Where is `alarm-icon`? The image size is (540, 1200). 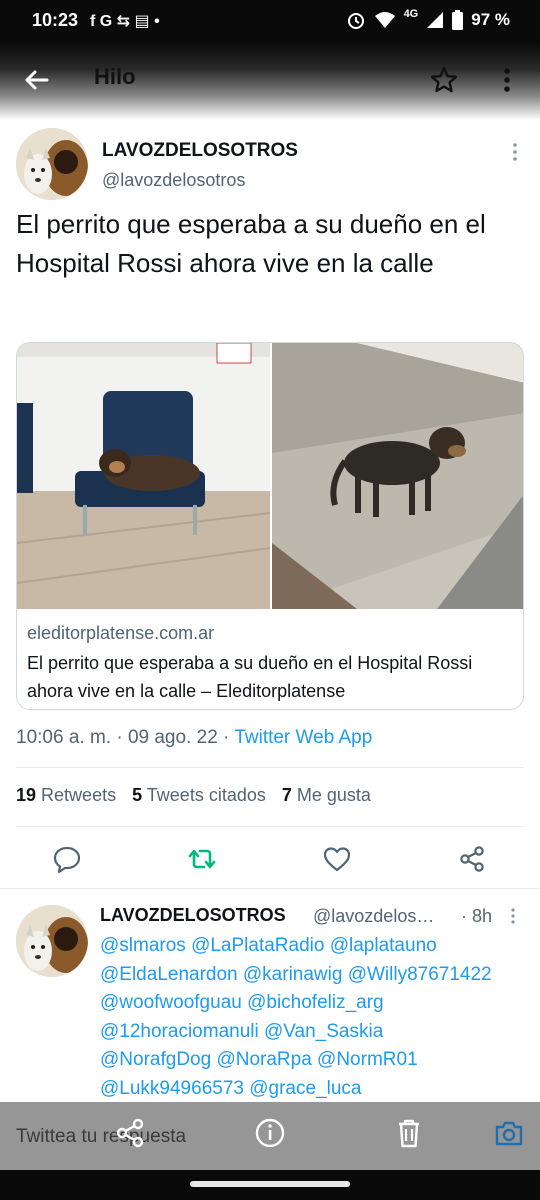
alarm-icon is located at coordinates (355, 21).